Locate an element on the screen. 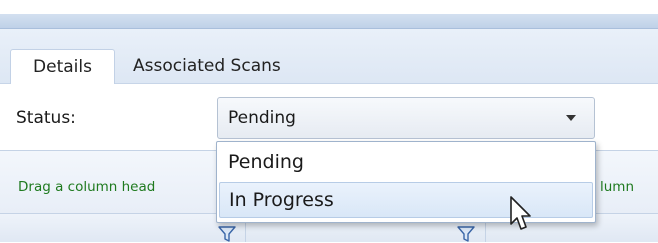 The width and height of the screenshot is (658, 243). status-select-value: Pending is located at coordinates (262, 118).